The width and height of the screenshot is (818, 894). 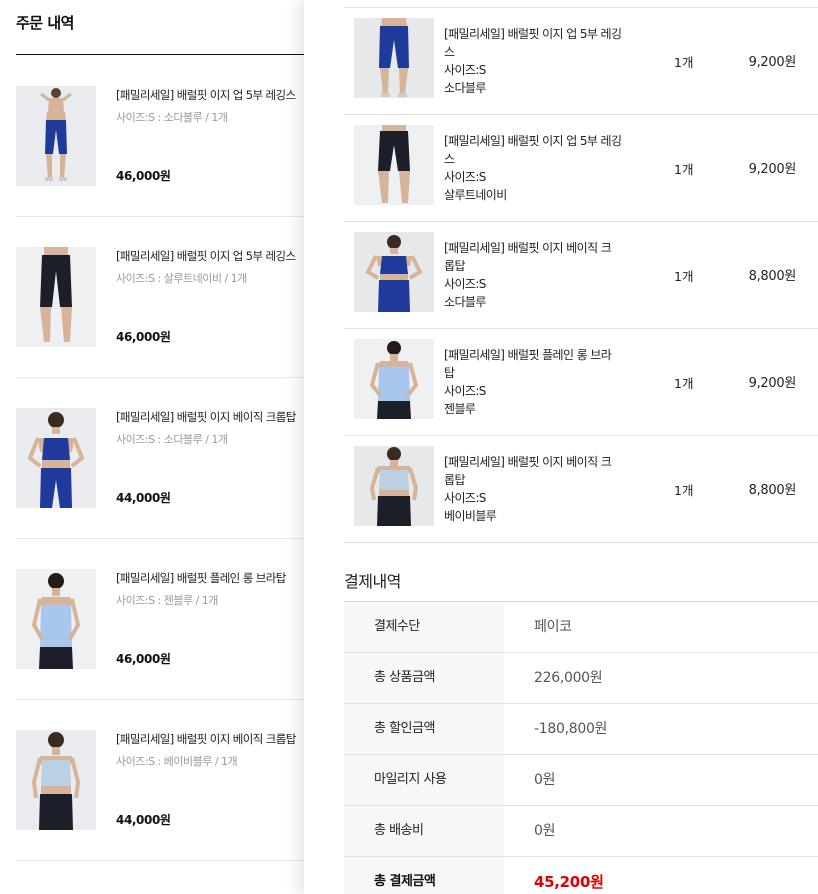 I want to click on payment-value: 226,000원, so click(x=568, y=678).